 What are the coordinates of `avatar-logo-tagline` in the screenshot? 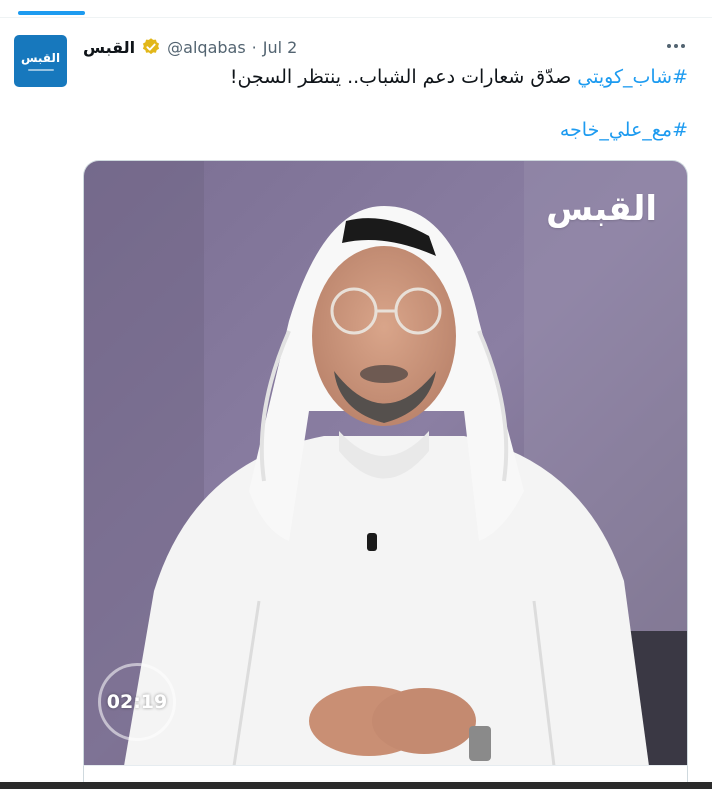 It's located at (40, 70).